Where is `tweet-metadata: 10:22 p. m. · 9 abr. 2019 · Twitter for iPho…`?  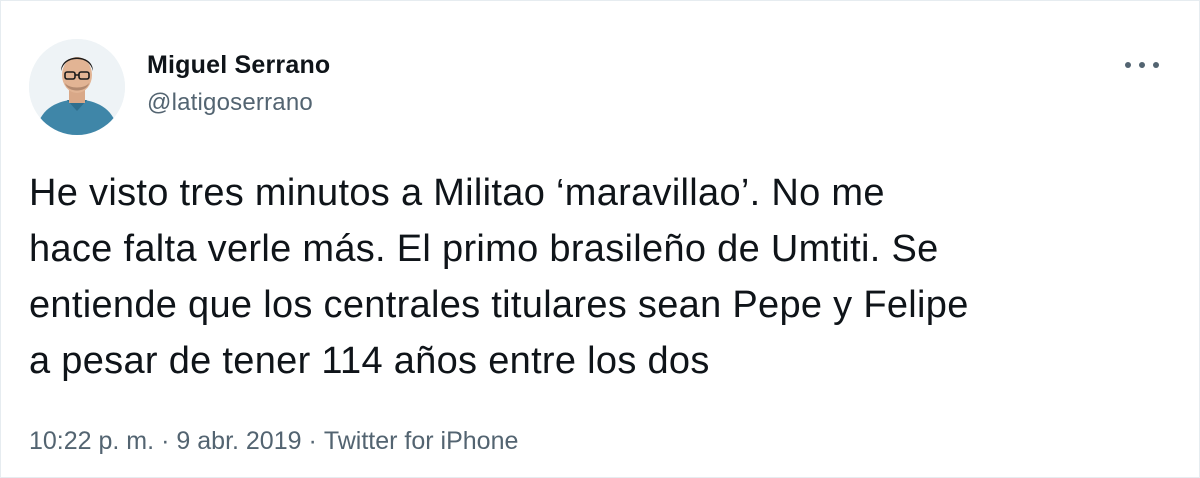 tweet-metadata: 10:22 p. m. · 9 abr. 2019 · Twitter for iPho… is located at coordinates (273, 441).